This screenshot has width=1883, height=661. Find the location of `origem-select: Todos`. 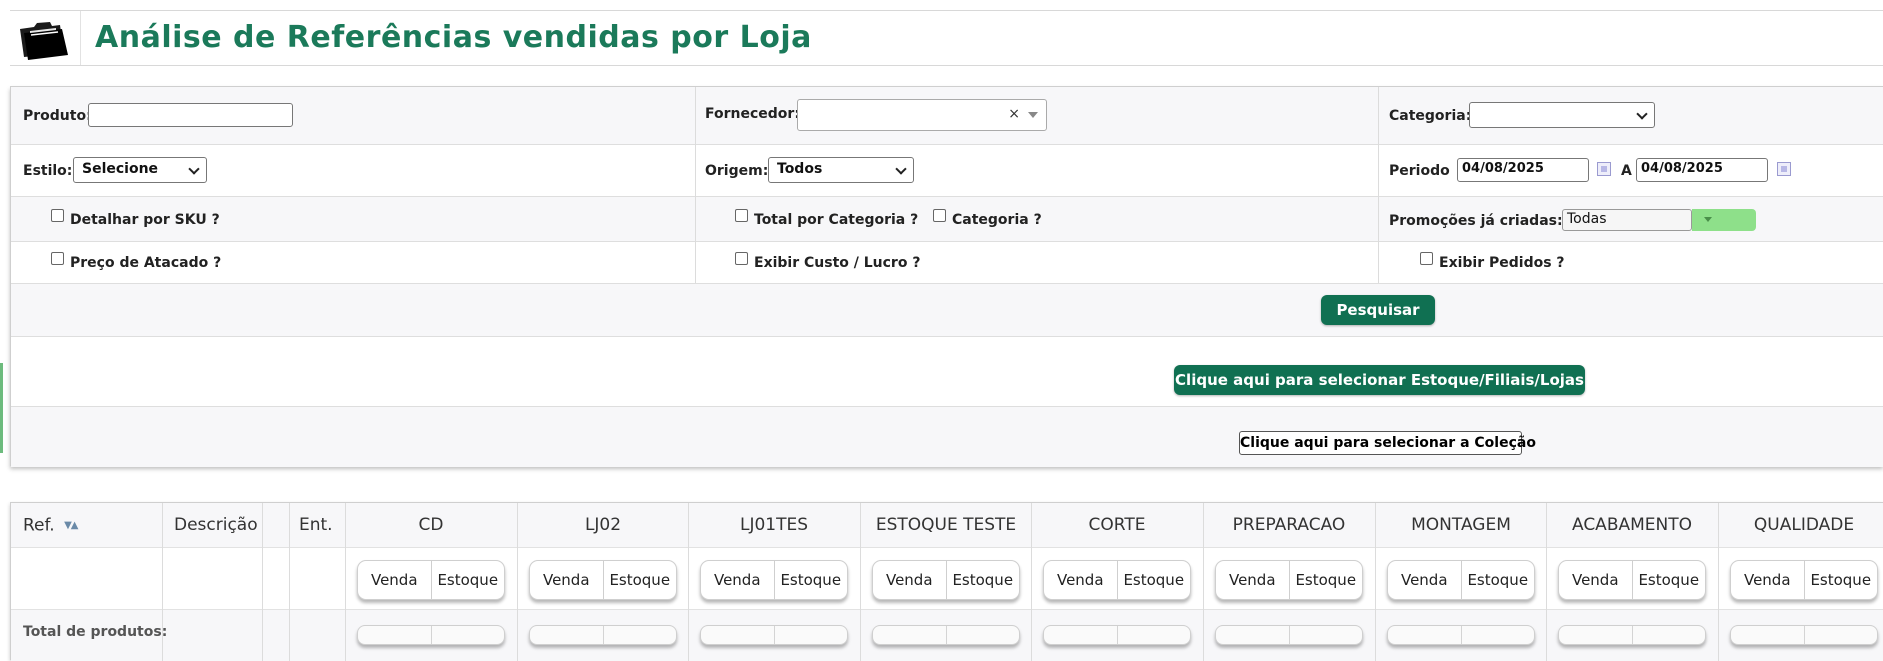

origem-select: Todos is located at coordinates (841, 170).